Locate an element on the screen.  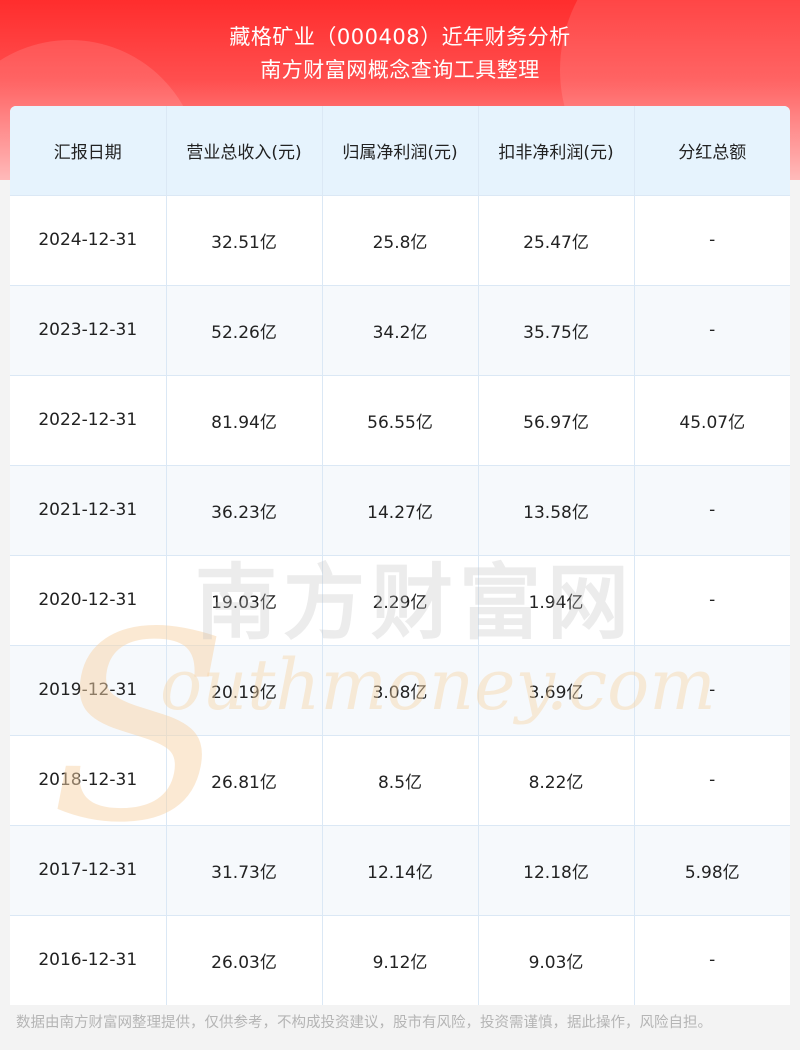
table-row: 2020-12-31 19.03亿 2.29亿 1.94亿 - is located at coordinates (400, 600).